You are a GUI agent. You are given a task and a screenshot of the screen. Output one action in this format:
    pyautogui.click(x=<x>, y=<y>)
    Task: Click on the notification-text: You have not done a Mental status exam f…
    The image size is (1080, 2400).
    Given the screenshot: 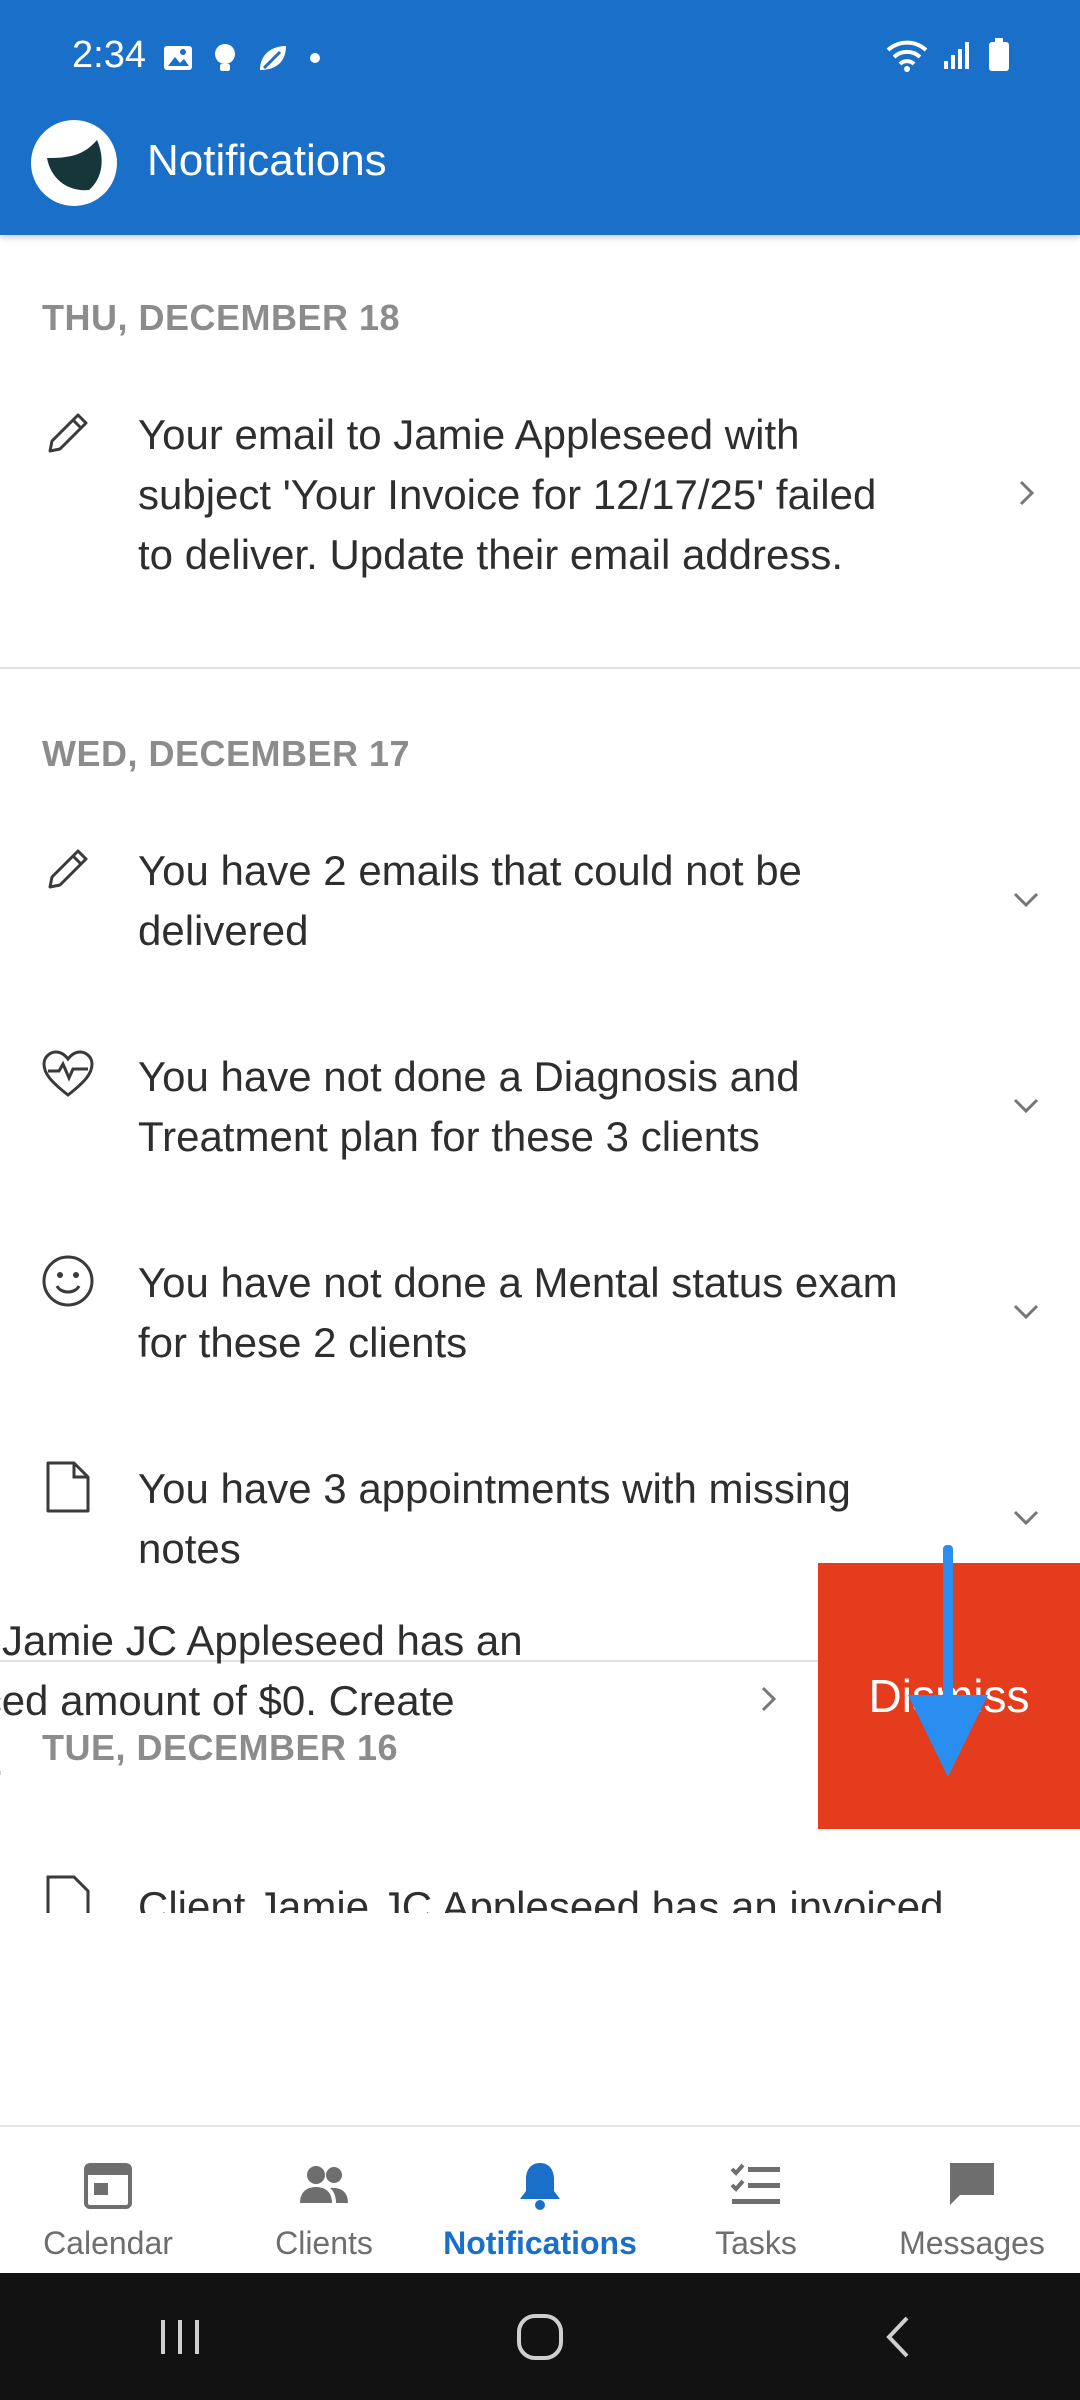 What is the action you would take?
    pyautogui.click(x=558, y=1313)
    